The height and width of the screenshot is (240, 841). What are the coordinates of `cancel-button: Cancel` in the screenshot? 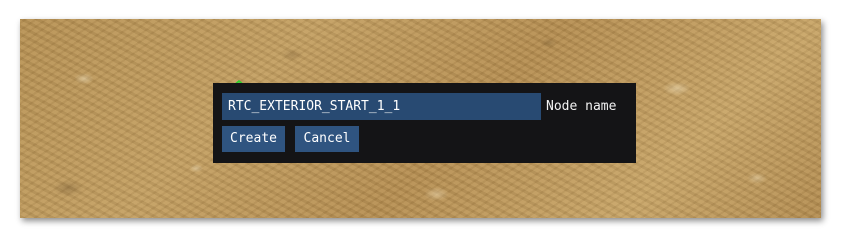 It's located at (327, 139).